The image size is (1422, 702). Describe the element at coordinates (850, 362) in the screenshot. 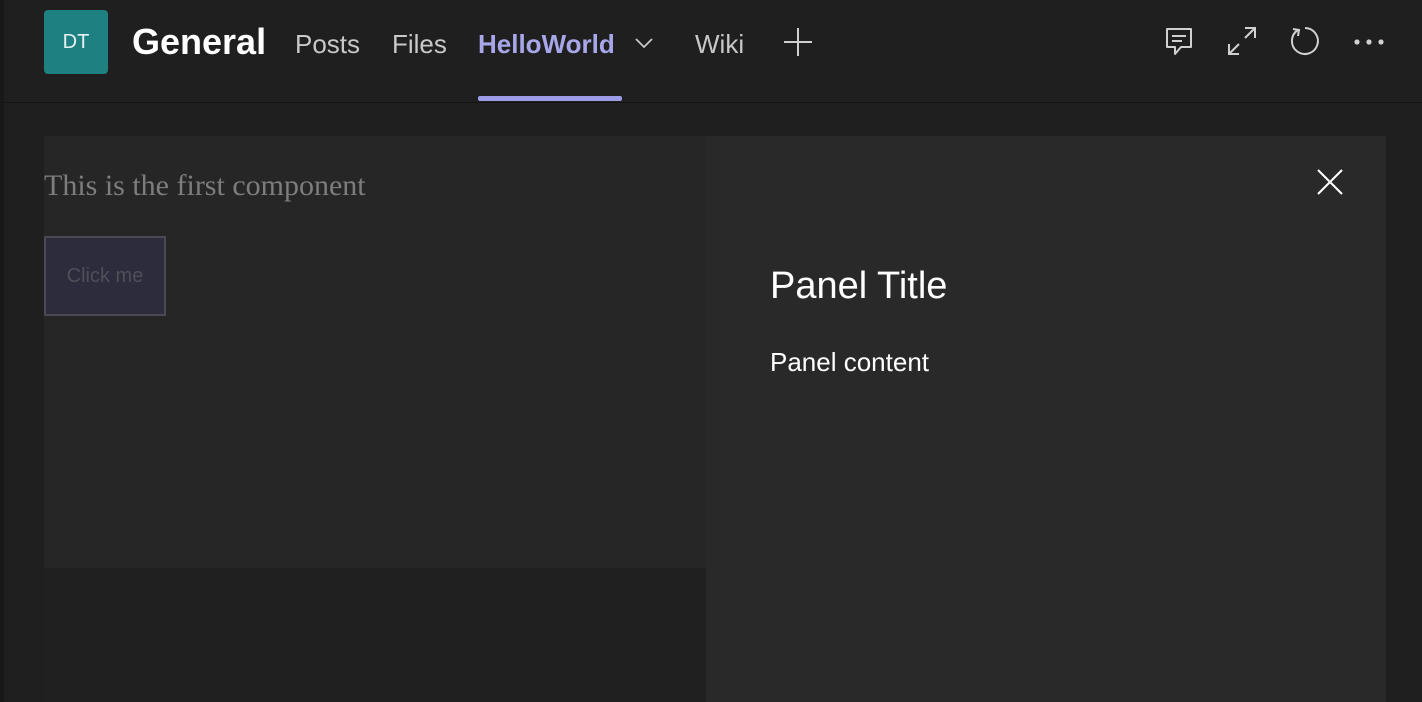

I see `panel-content: Panel content` at that location.